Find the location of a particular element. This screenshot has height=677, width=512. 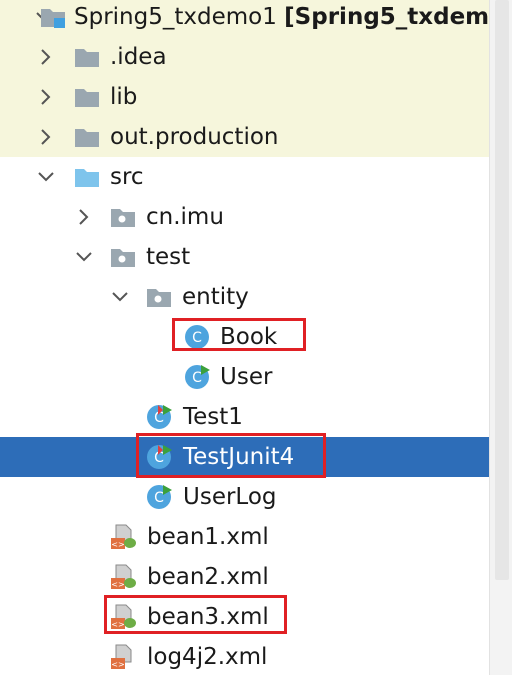

xml-file-icon: <> is located at coordinates (121, 656).